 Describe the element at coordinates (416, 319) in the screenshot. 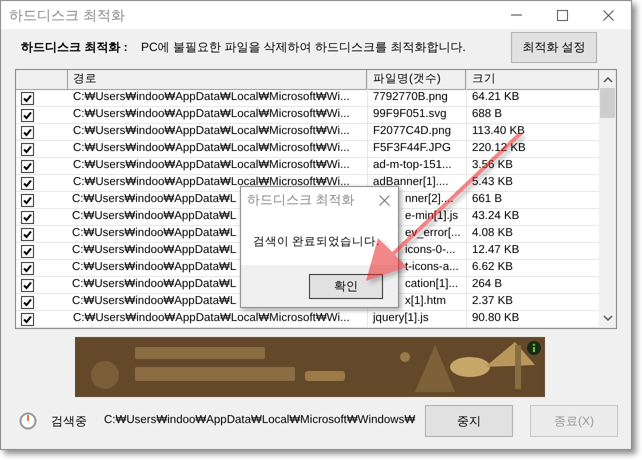

I see `table-cell: jquery[1].js` at that location.